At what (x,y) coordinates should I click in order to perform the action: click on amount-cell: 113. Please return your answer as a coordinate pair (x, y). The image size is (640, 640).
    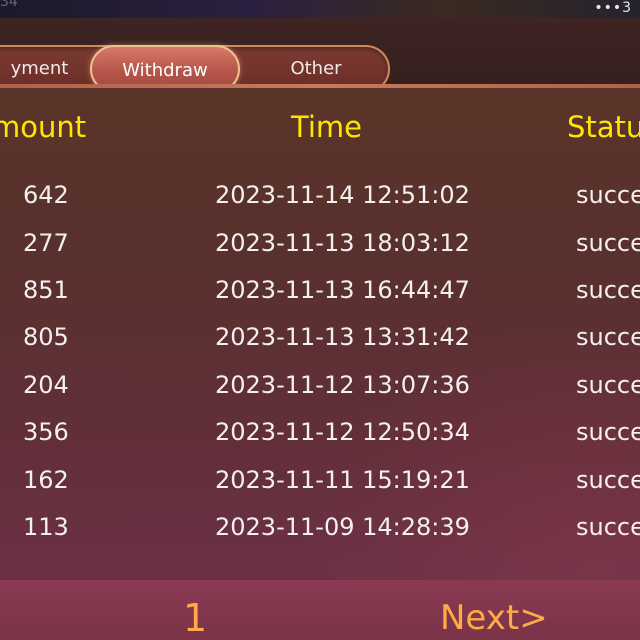
    Looking at the image, I should click on (46, 527).